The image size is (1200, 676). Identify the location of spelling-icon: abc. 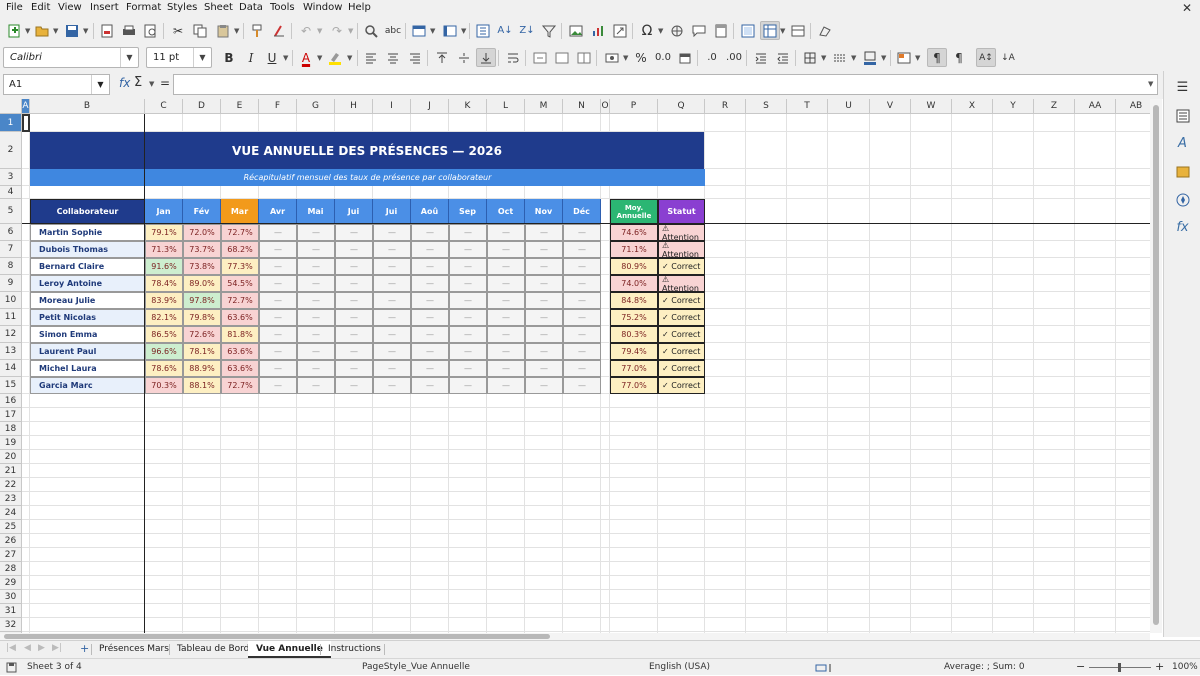
(393, 30).